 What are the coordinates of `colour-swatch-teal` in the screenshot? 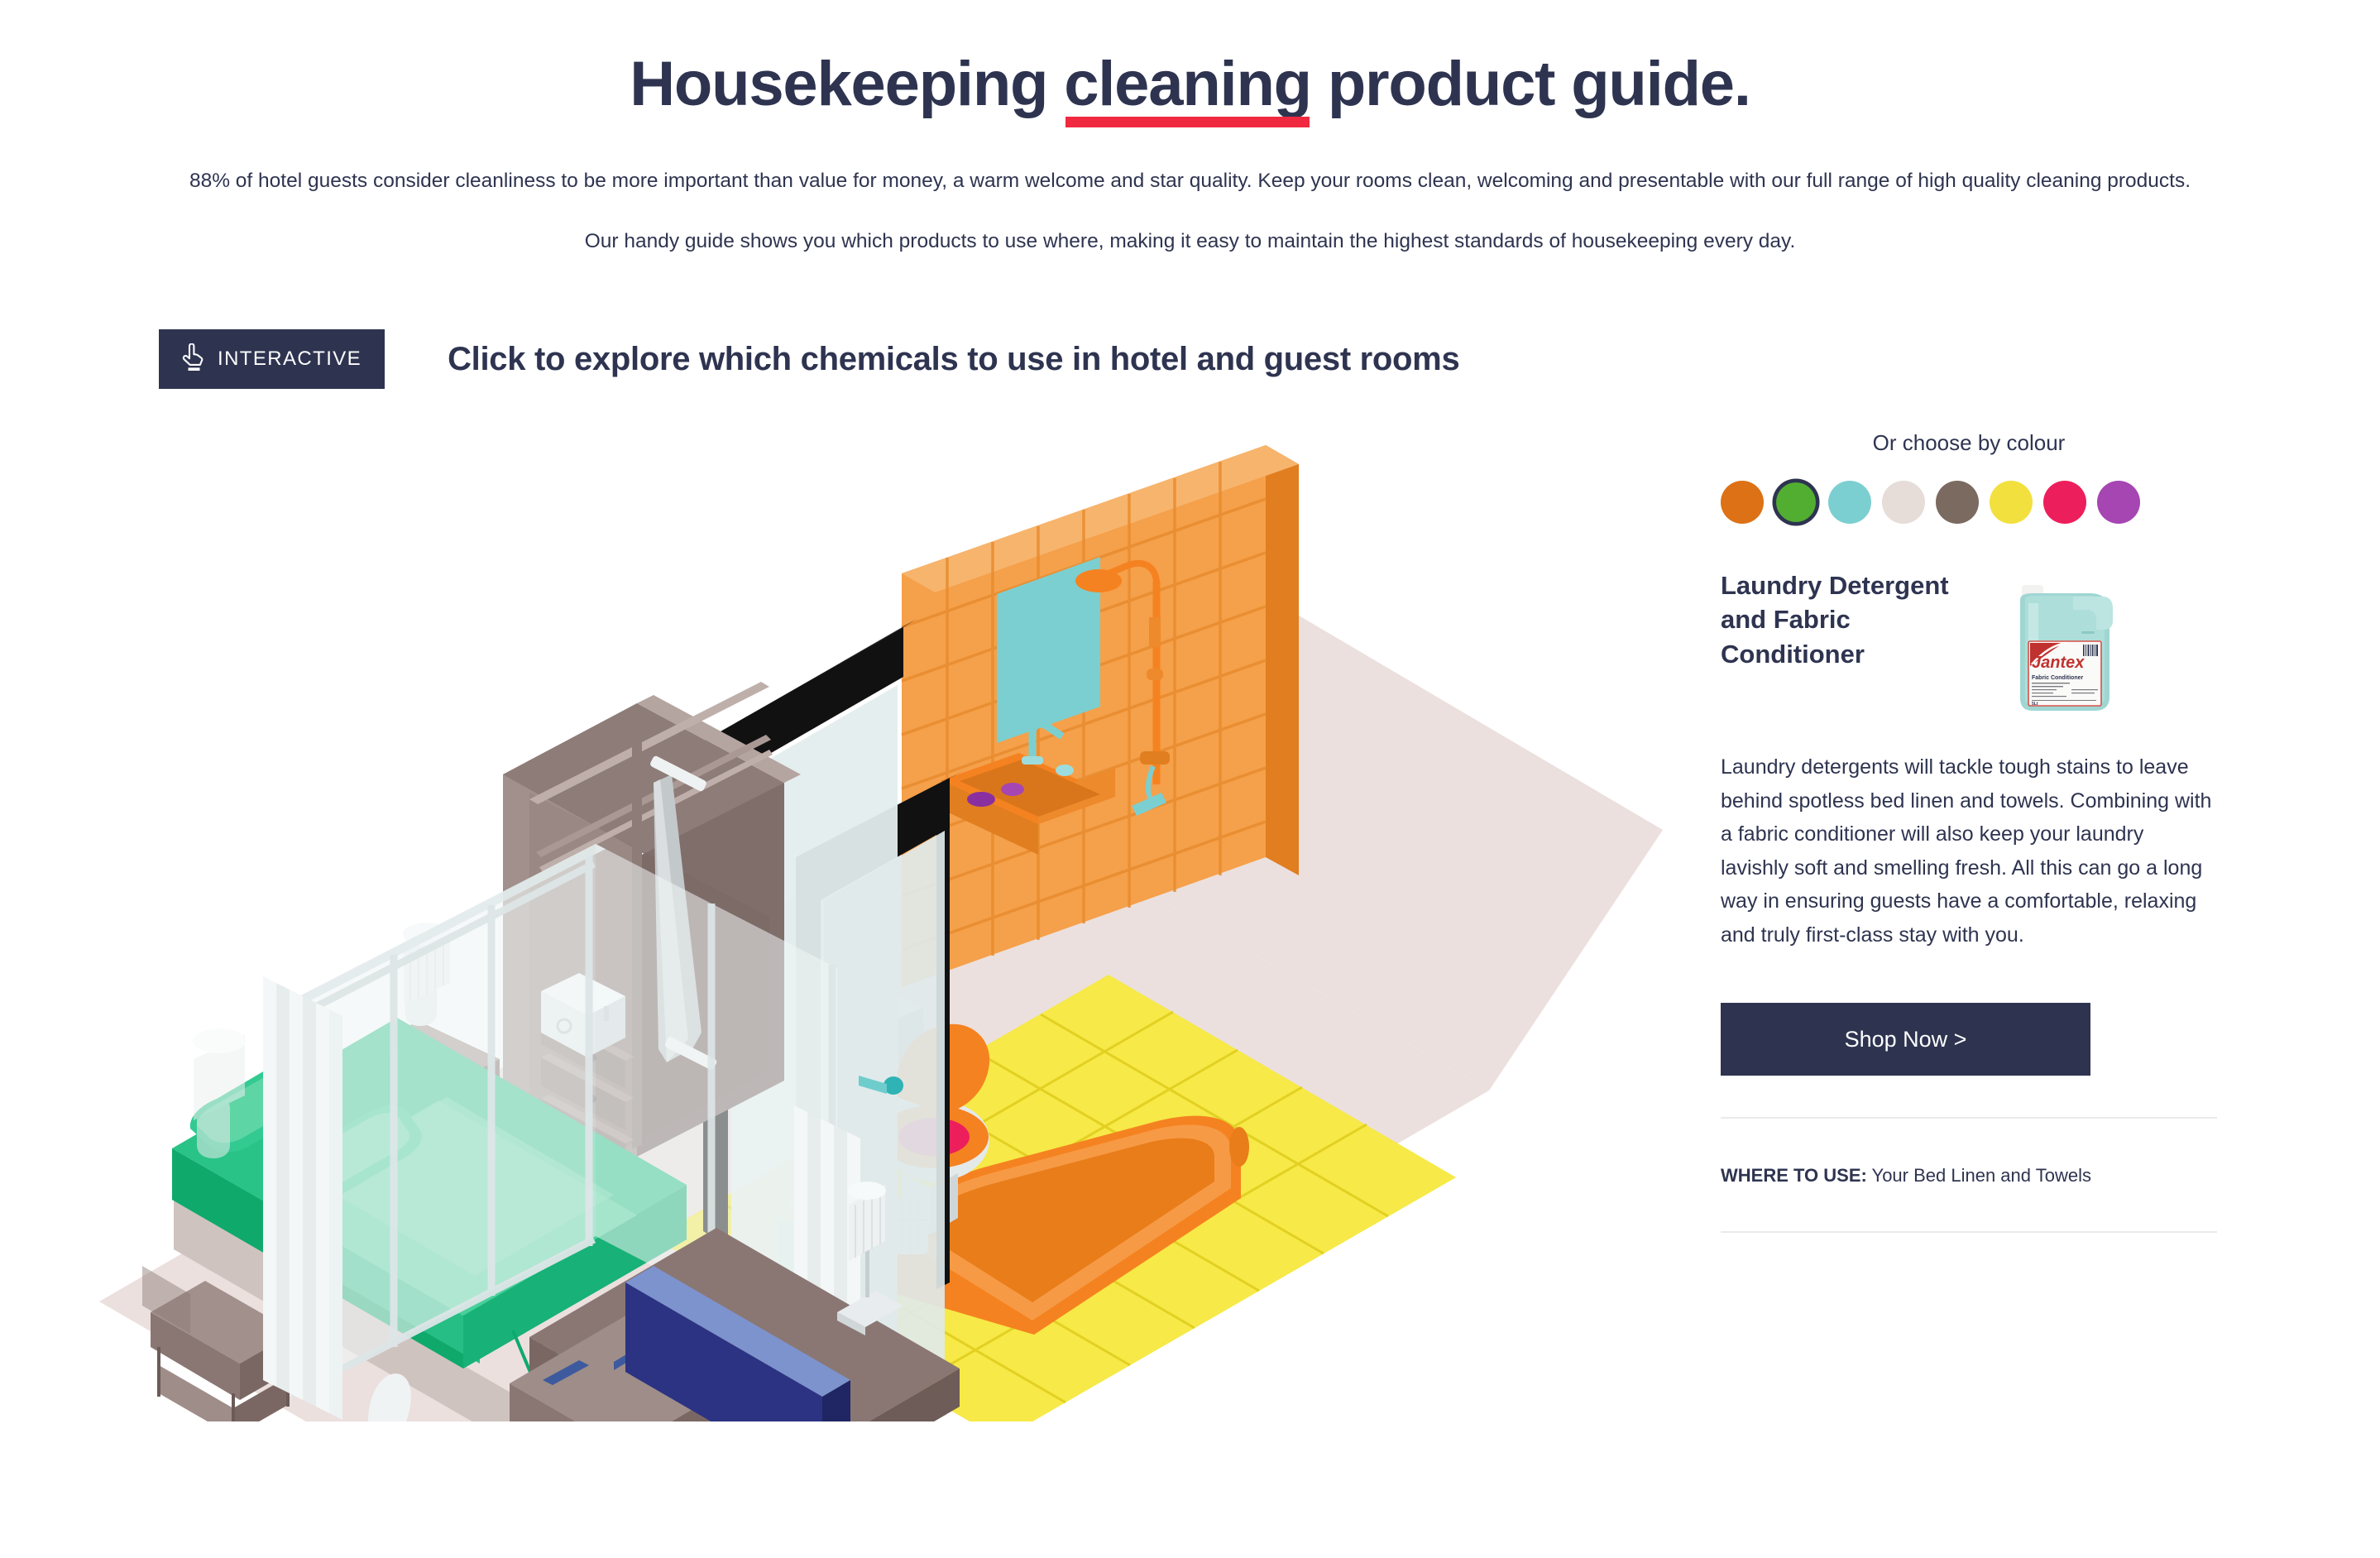 It's located at (1849, 503).